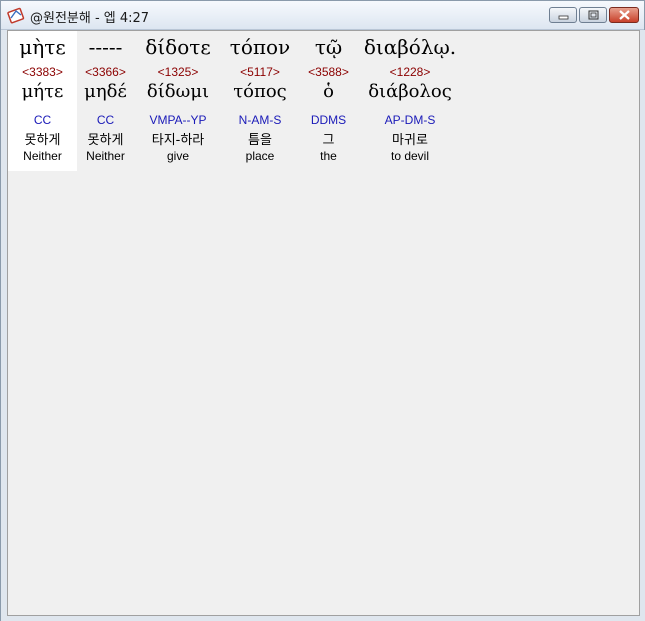  Describe the element at coordinates (177, 156) in the screenshot. I see `english-gloss: give` at that location.